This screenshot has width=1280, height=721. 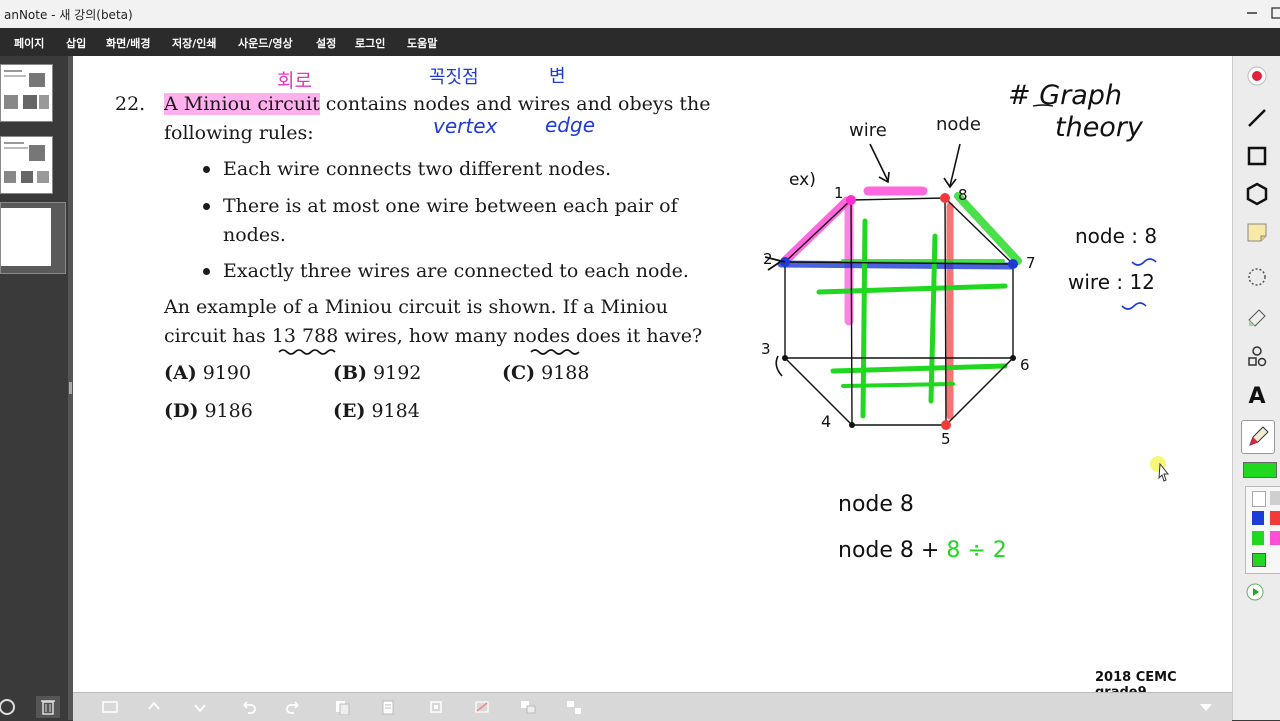 I want to click on page-down-icon, so click(x=200, y=707).